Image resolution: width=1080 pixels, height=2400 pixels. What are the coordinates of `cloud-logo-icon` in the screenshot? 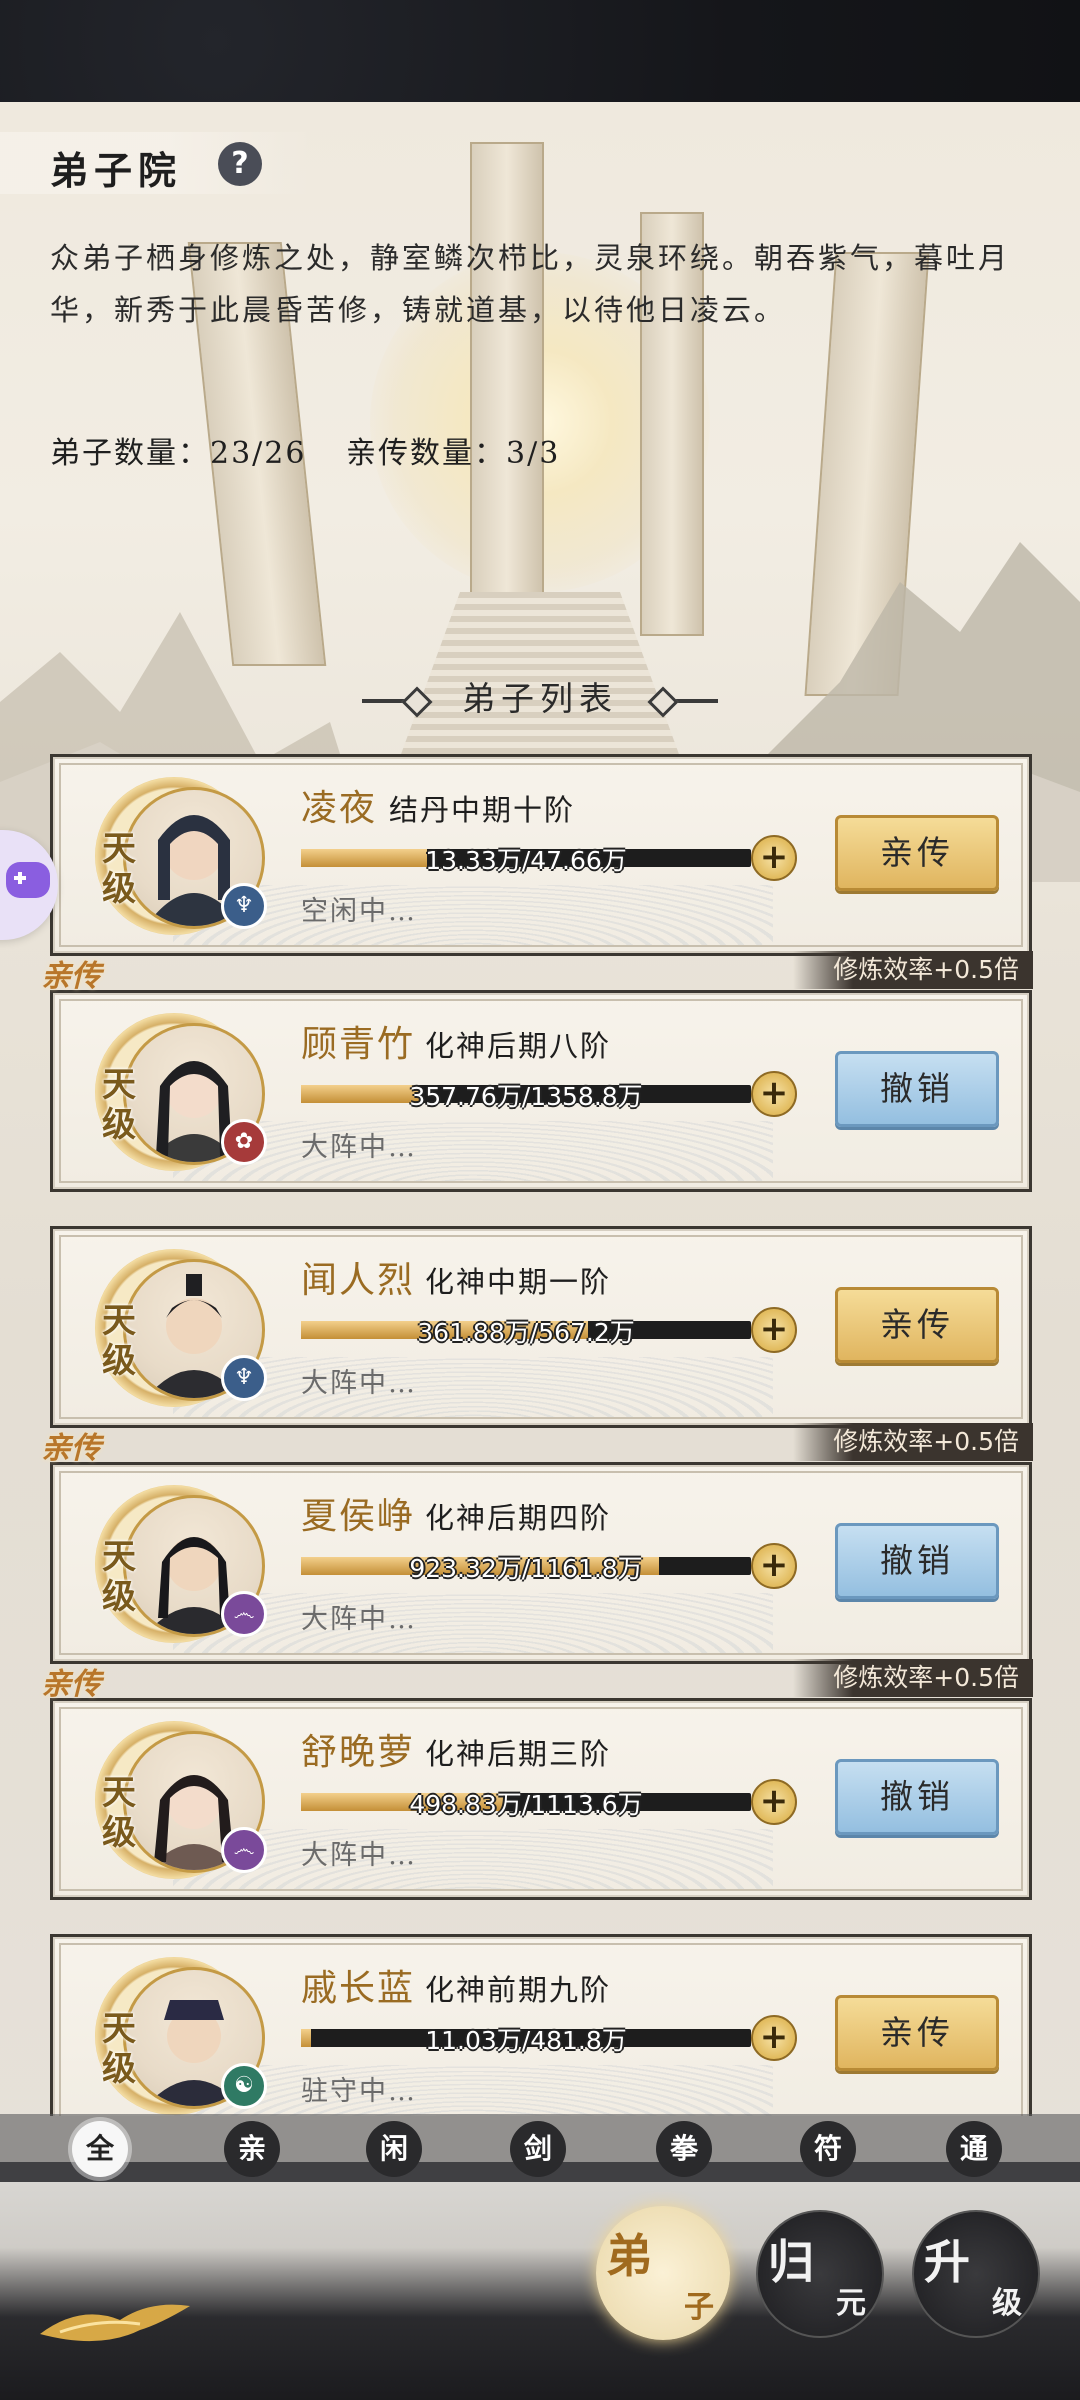 It's located at (115, 2323).